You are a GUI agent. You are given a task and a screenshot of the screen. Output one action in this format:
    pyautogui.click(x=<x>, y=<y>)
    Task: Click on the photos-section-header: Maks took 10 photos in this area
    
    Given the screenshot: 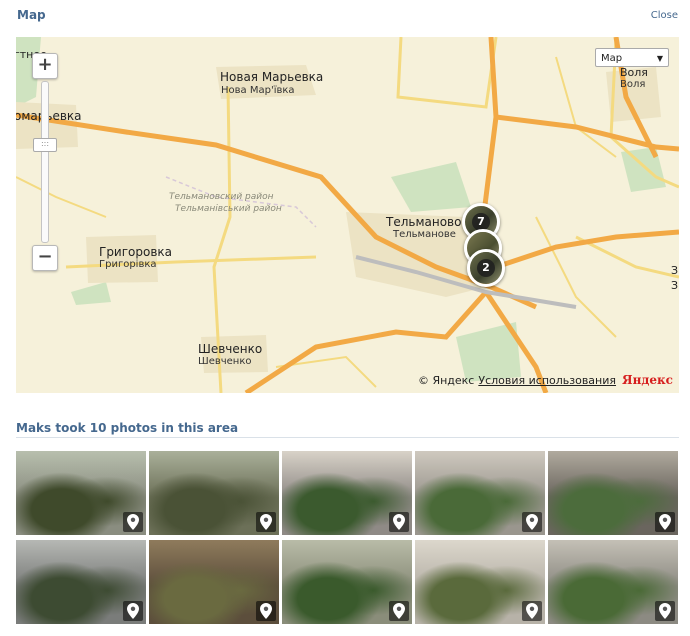 What is the action you would take?
    pyautogui.click(x=347, y=427)
    